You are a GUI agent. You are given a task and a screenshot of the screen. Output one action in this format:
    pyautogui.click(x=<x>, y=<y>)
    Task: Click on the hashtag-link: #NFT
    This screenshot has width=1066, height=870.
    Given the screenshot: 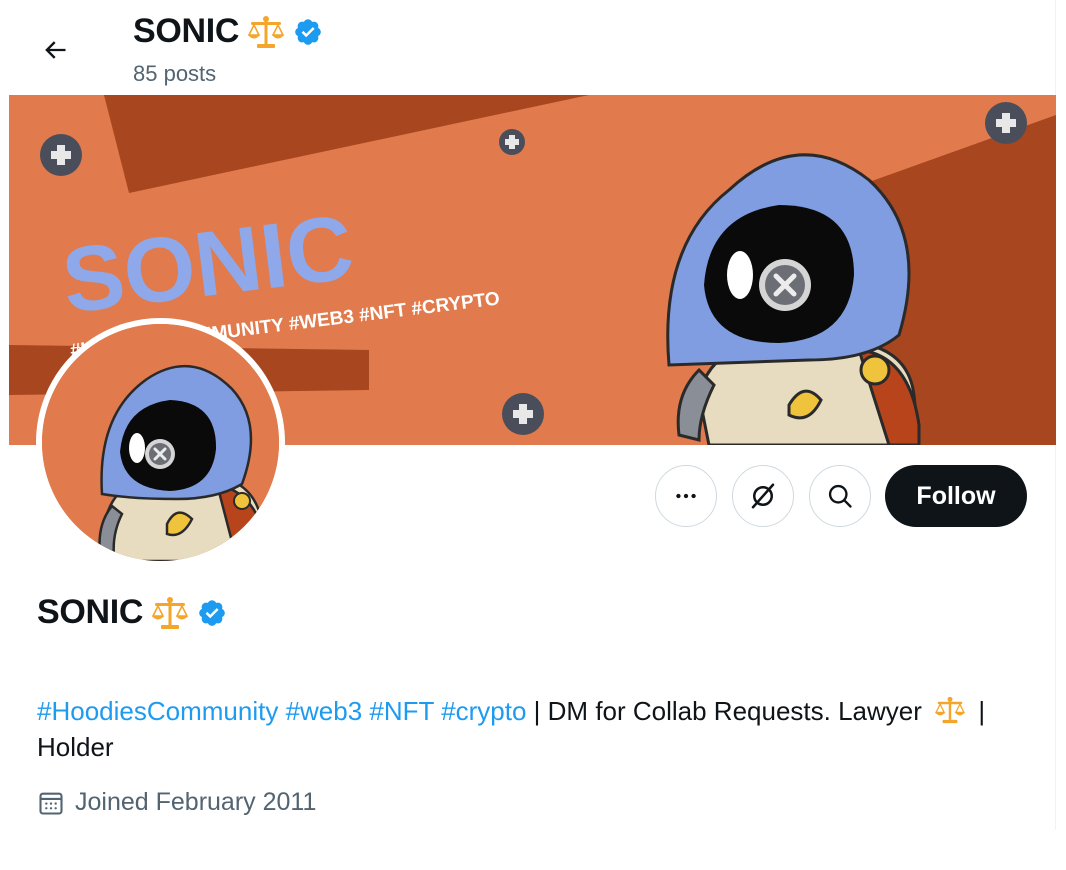 What is the action you would take?
    pyautogui.click(x=401, y=711)
    